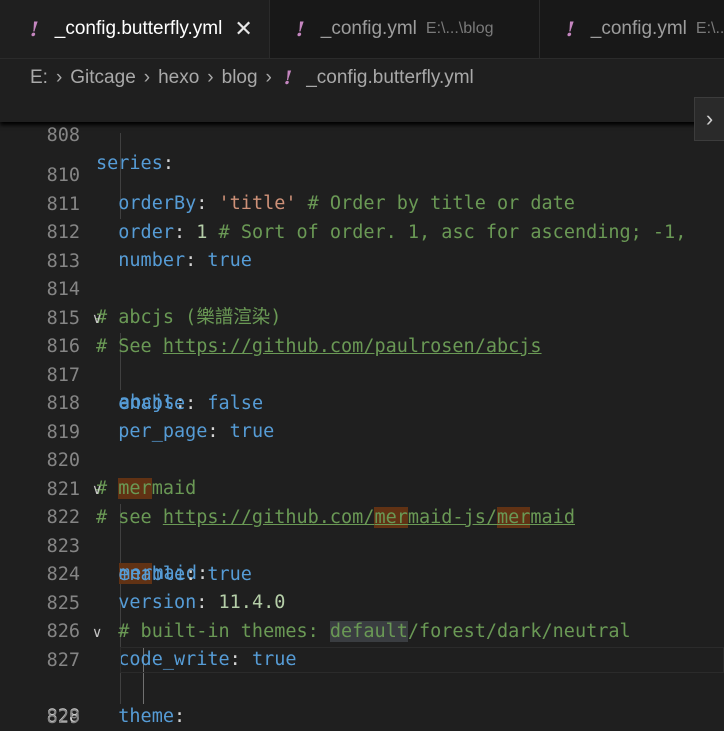 The width and height of the screenshot is (724, 731). I want to click on code-line: 823 enable: true, so click(362, 545).